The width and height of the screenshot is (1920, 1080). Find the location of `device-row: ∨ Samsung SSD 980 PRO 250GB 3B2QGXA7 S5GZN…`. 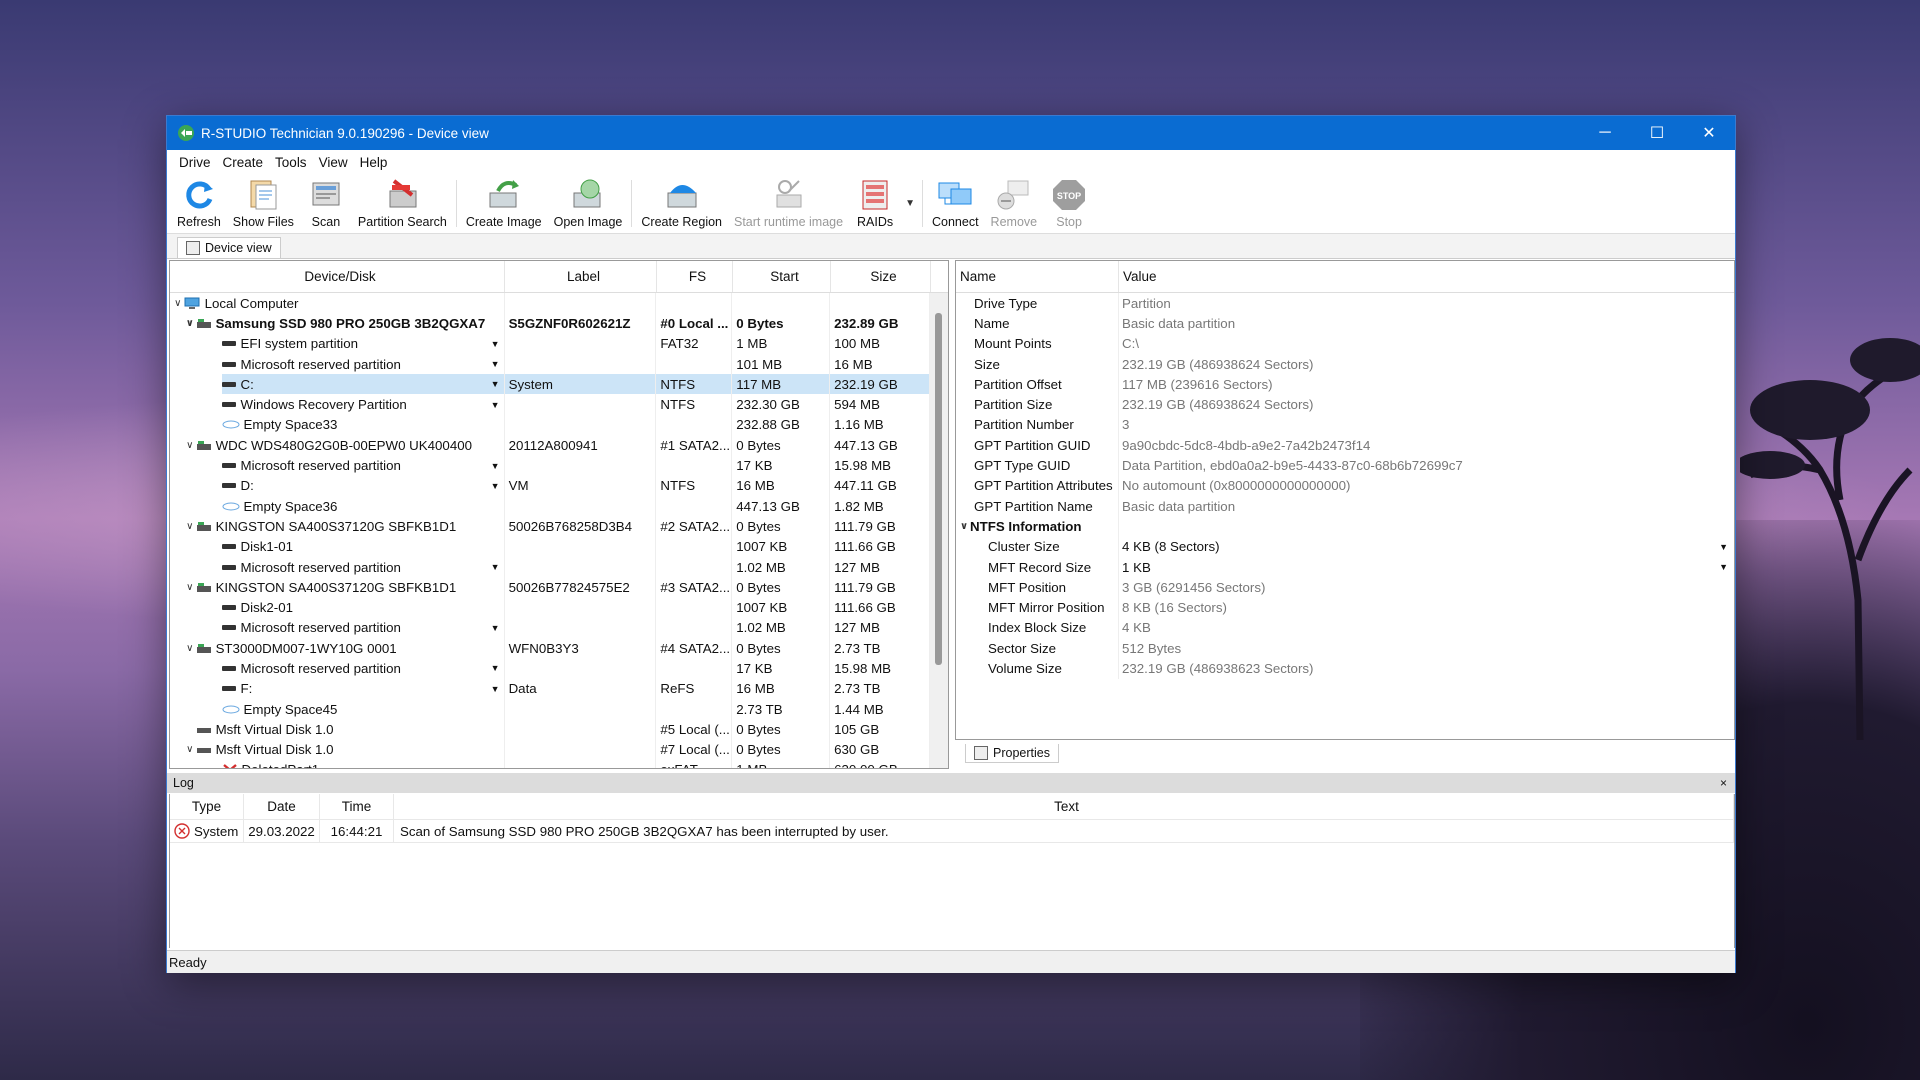

device-row: ∨ Samsung SSD 980 PRO 250GB 3B2QGXA7 S5GZN… is located at coordinates (550, 323).